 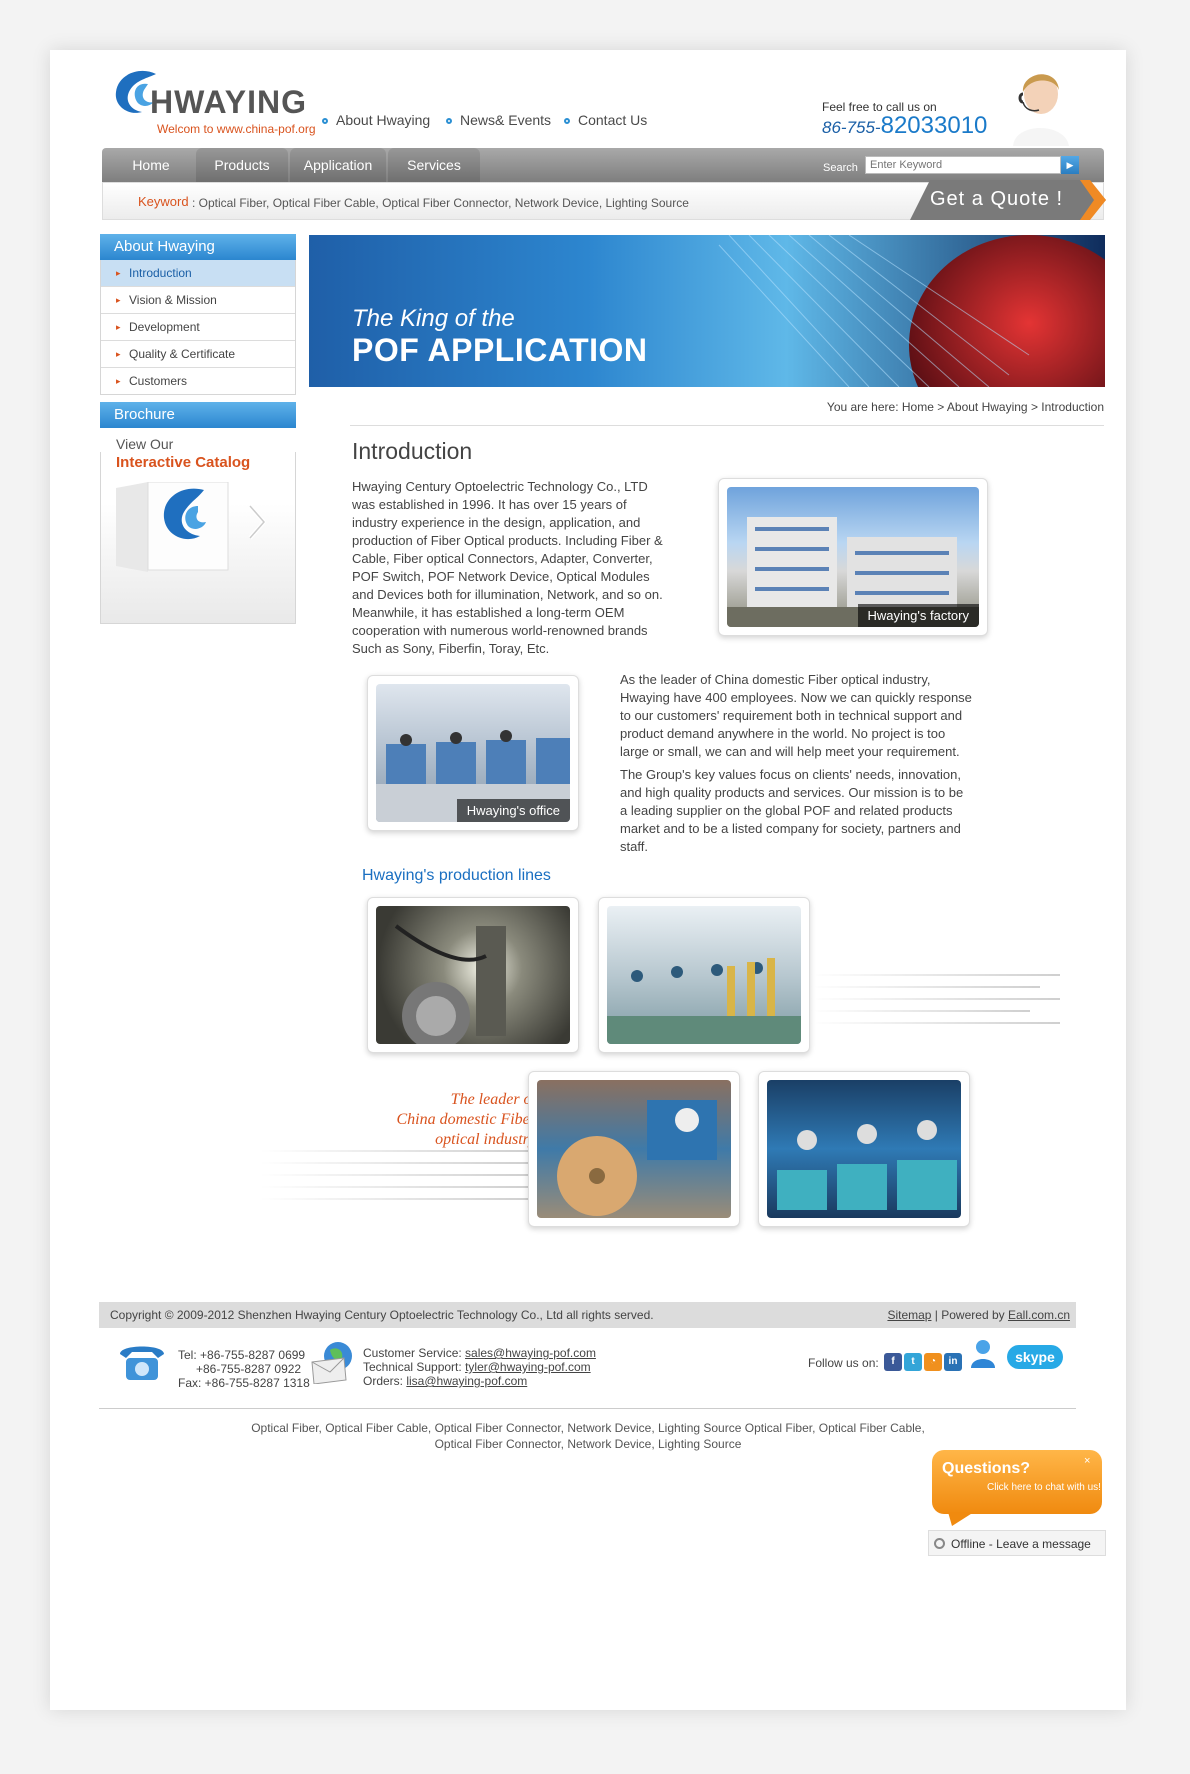 I want to click on assembly-line-image, so click(x=704, y=1001).